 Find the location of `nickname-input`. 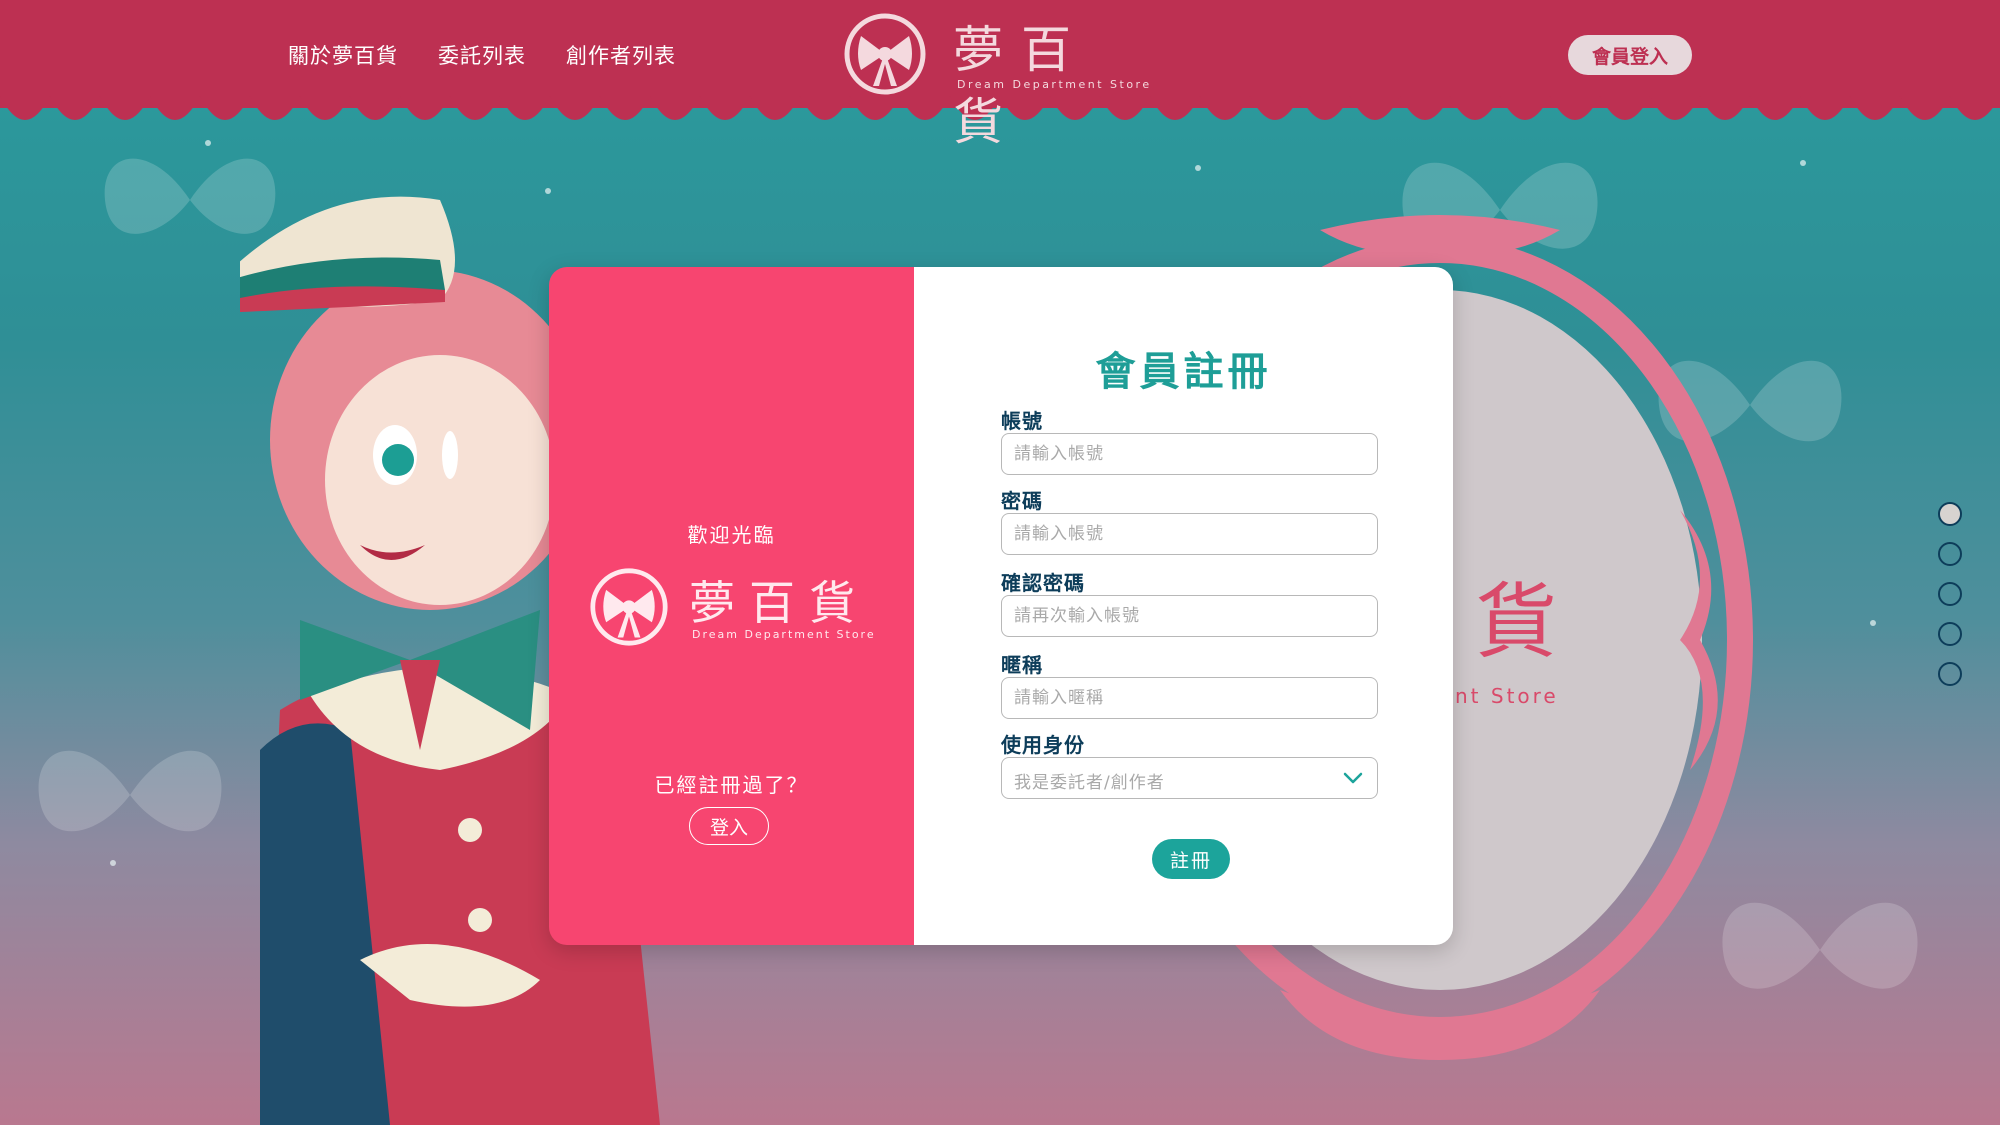

nickname-input is located at coordinates (1189, 698).